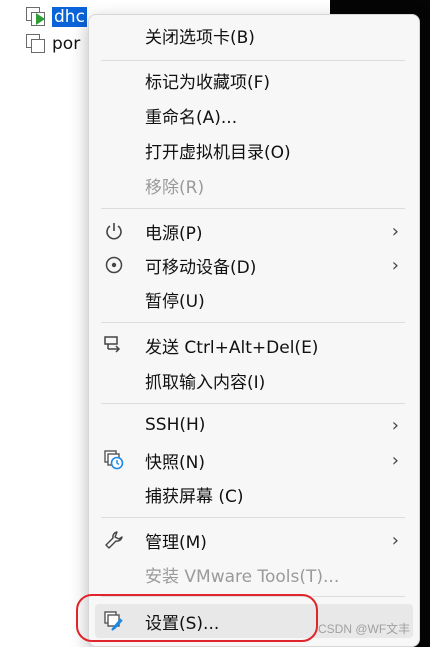 The width and height of the screenshot is (430, 647). Describe the element at coordinates (254, 425) in the screenshot. I see `menu-item-ssh: SSH(H) ›` at that location.